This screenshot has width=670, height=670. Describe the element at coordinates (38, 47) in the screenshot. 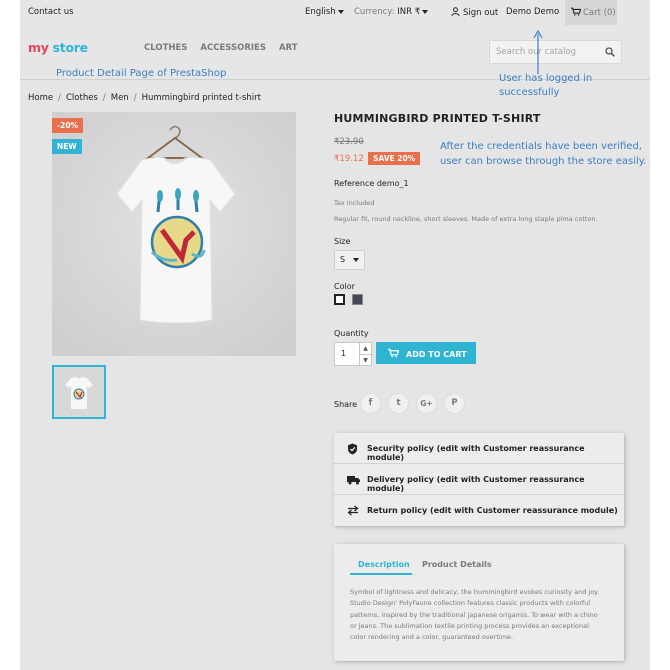

I see `logo-my: my` at that location.